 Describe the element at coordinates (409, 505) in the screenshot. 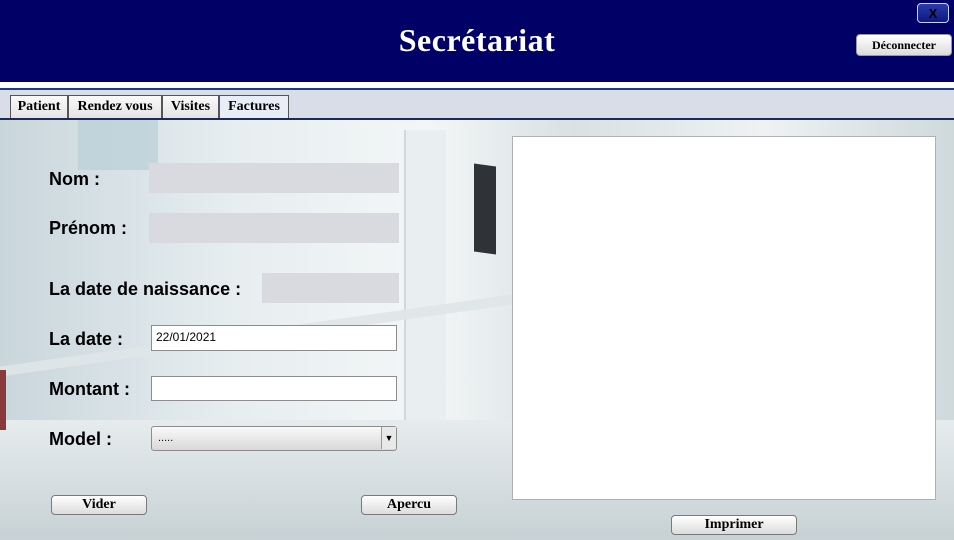

I see `apercu-button: Apercu` at that location.